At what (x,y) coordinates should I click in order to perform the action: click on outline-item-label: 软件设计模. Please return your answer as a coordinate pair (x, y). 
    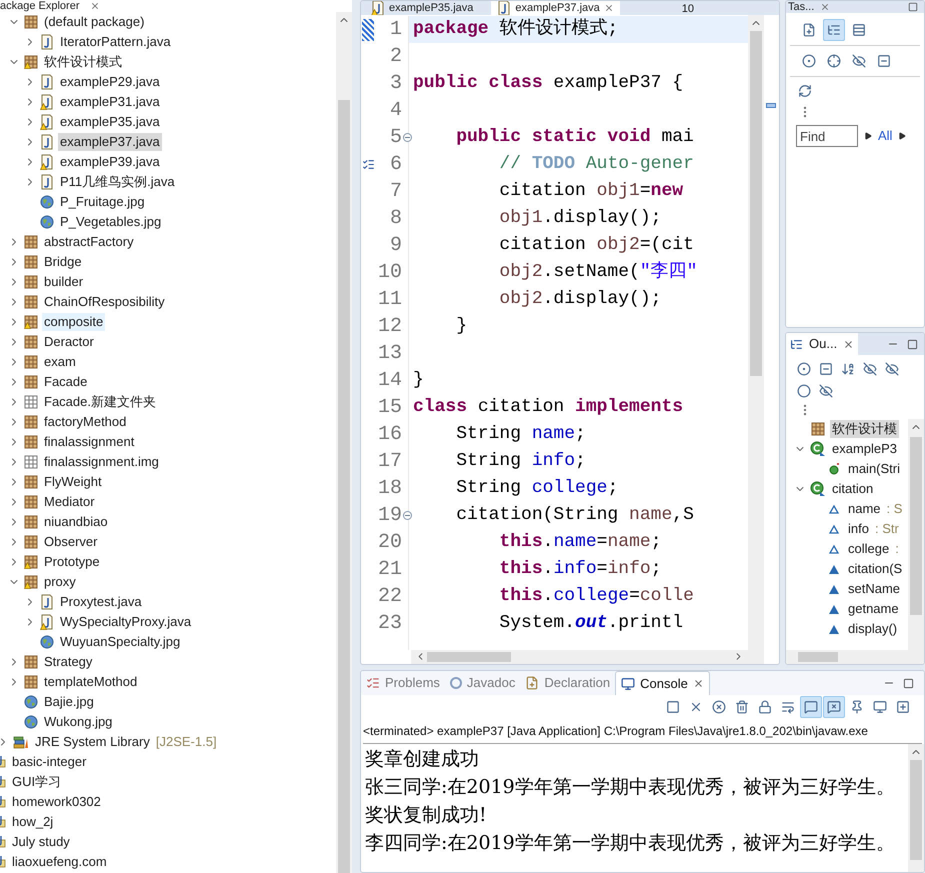
    Looking at the image, I should click on (864, 429).